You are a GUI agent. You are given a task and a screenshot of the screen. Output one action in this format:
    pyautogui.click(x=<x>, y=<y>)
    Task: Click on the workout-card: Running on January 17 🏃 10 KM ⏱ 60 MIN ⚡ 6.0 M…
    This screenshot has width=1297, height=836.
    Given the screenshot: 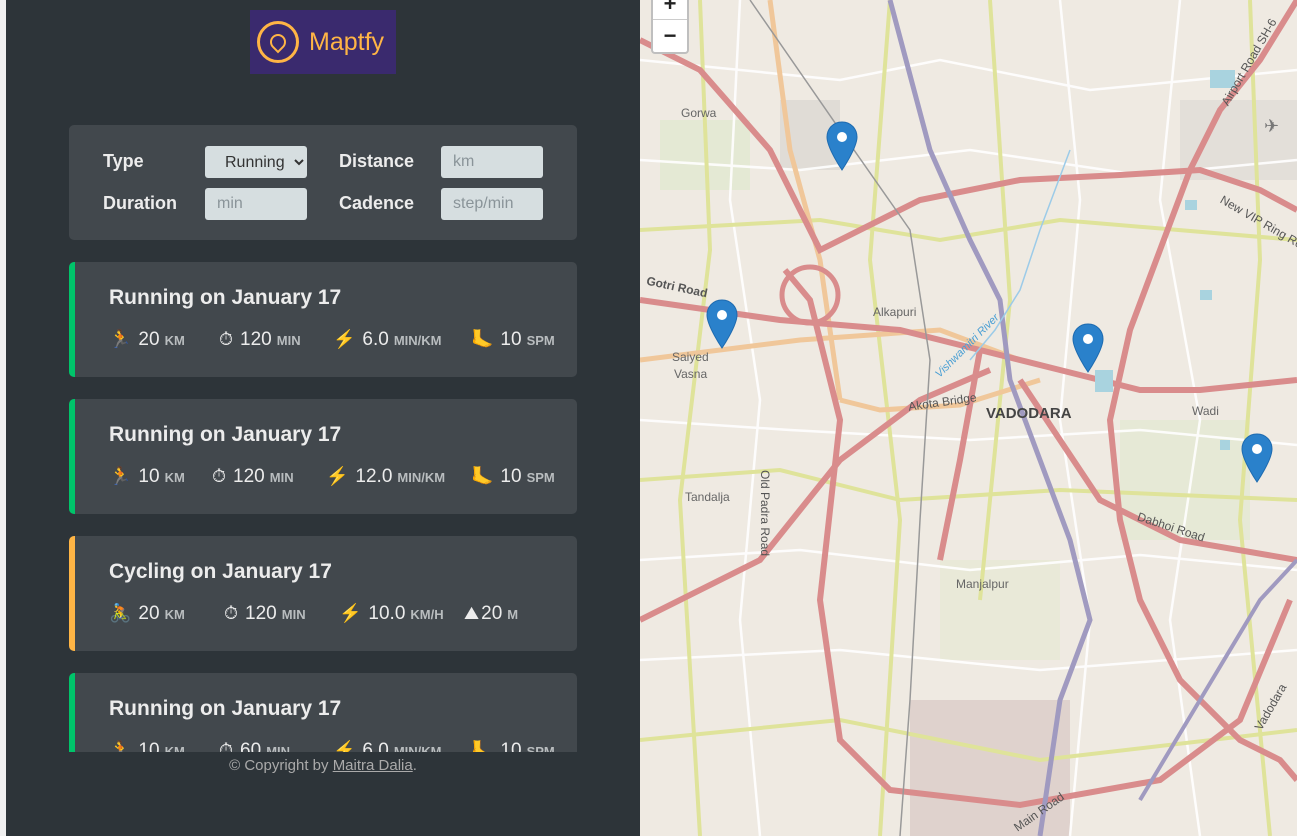 What is the action you would take?
    pyautogui.click(x=323, y=712)
    